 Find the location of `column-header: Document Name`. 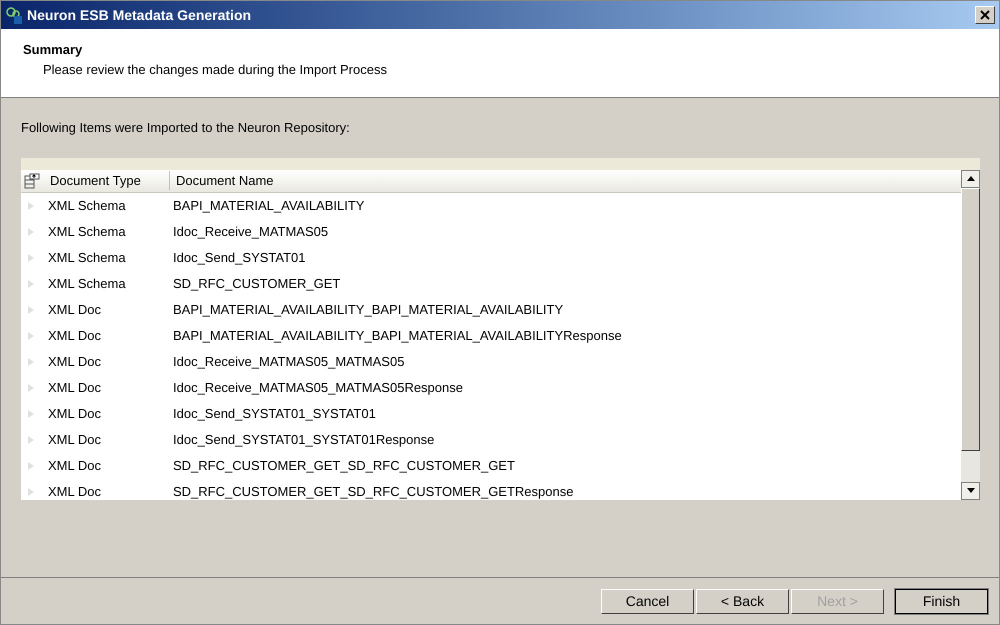

column-header: Document Name is located at coordinates (222, 180).